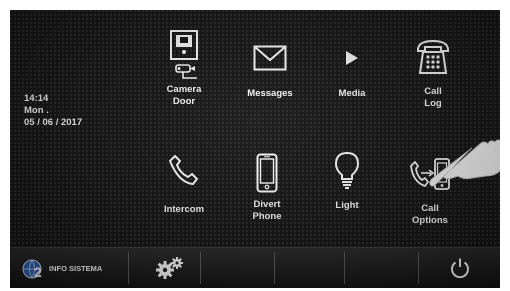 This screenshot has height=291, width=510. What do you see at coordinates (352, 58) in the screenshot?
I see `play-icon` at bounding box center [352, 58].